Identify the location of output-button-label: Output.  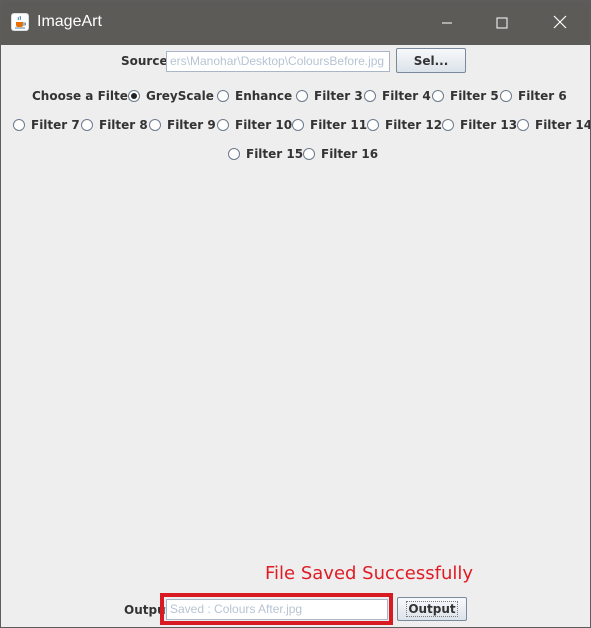
(432, 609).